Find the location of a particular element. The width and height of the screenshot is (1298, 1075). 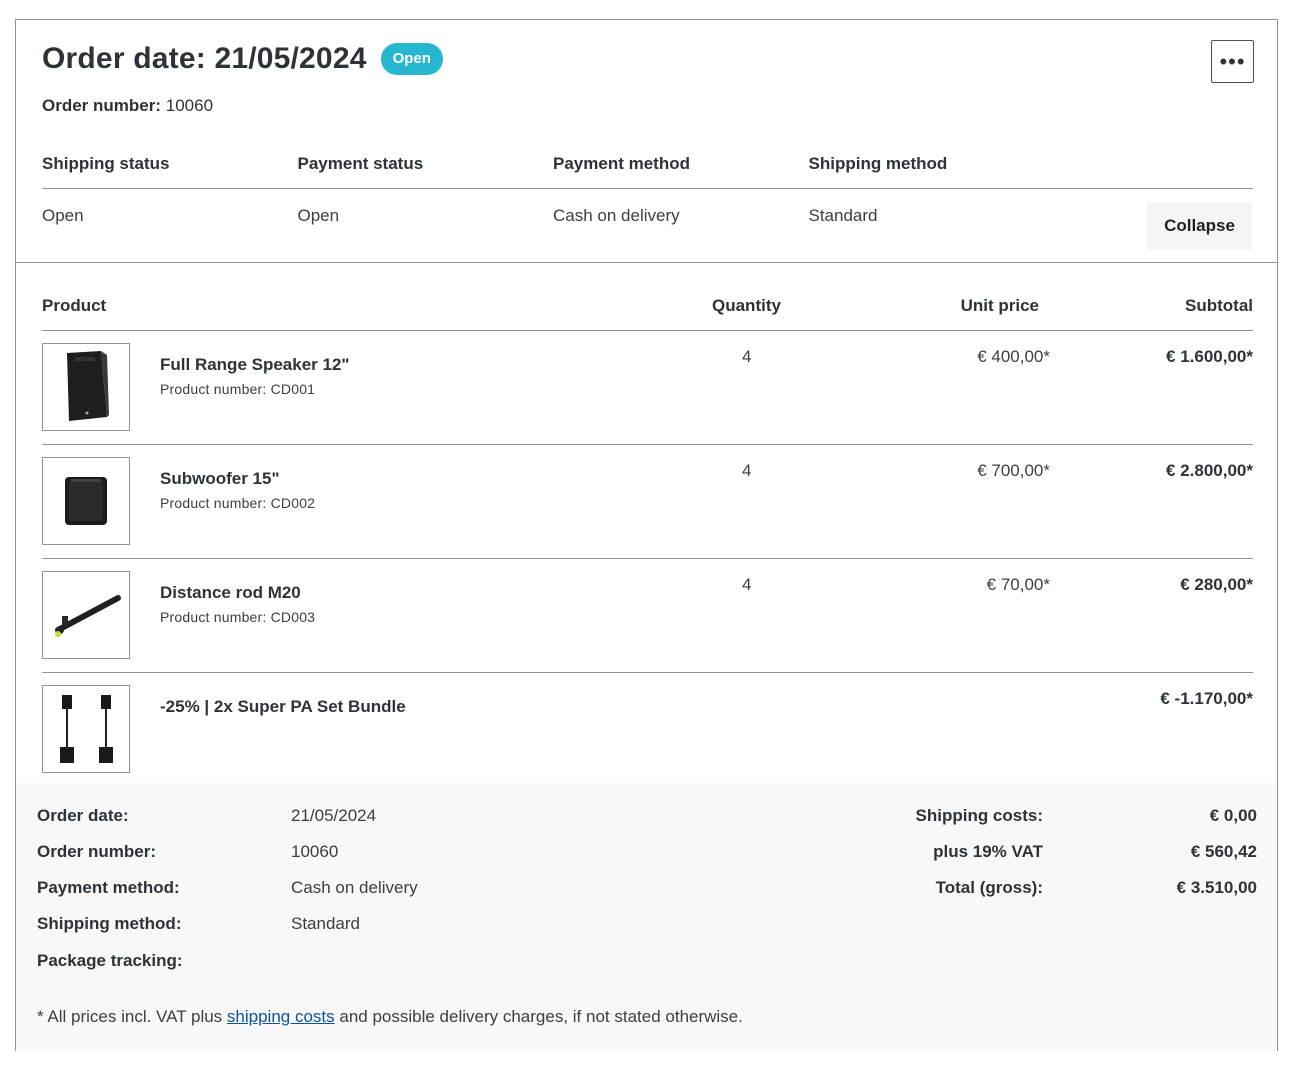

product-unit-price: € 70,00* is located at coordinates (1018, 584).